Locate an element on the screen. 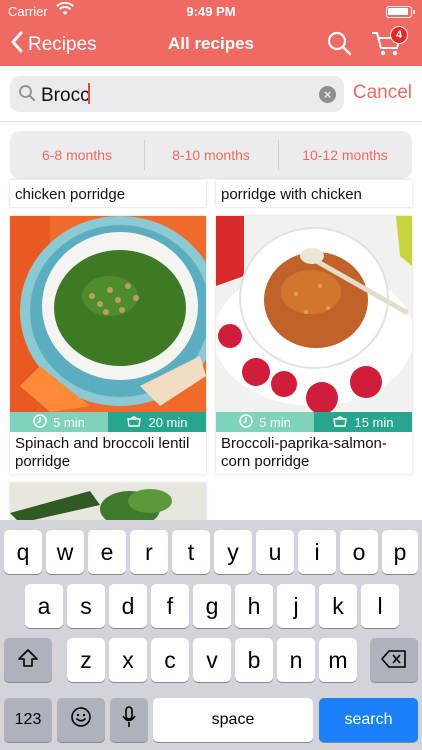 The width and height of the screenshot is (422, 750). backspace-key is located at coordinates (394, 660).